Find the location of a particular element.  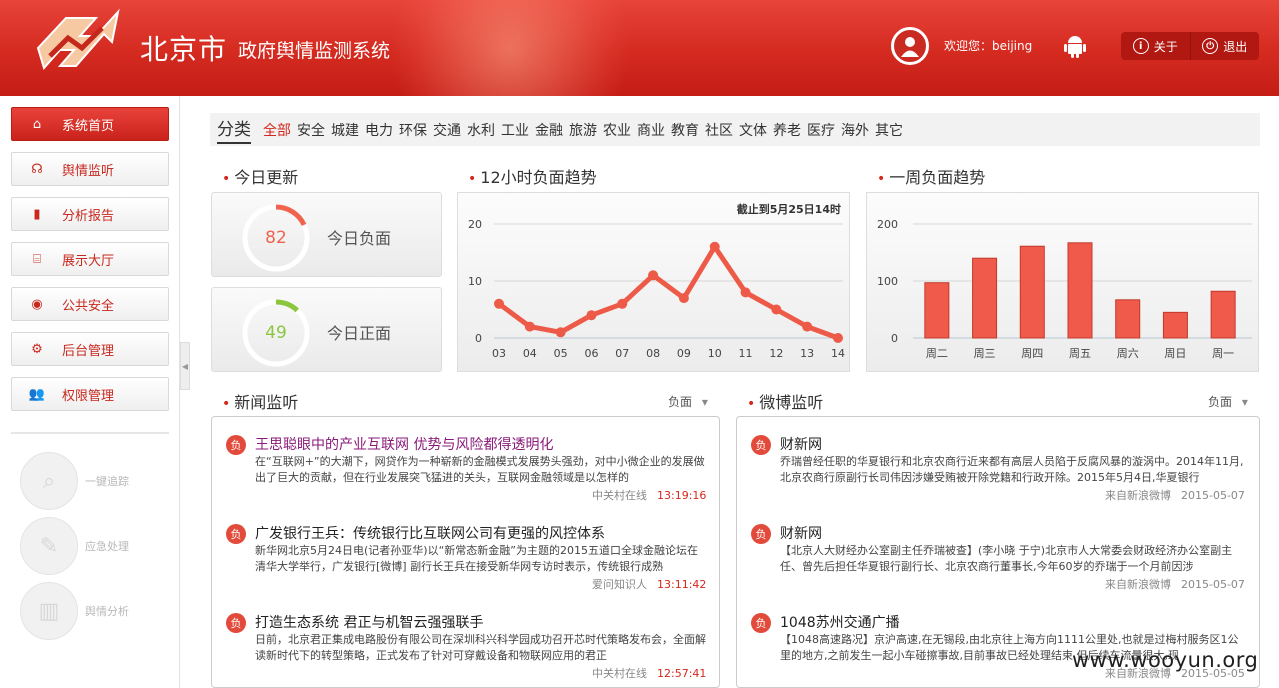

today-title: 今日更新 is located at coordinates (266, 177).